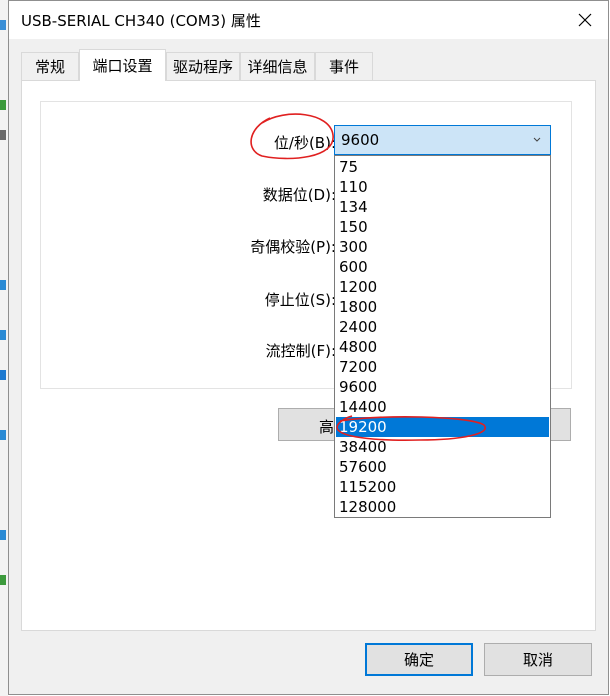 This screenshot has height=696, width=610. What do you see at coordinates (308, 20) in the screenshot?
I see `title-bar: USB-SERIAL CH340 (COM3) 属性` at bounding box center [308, 20].